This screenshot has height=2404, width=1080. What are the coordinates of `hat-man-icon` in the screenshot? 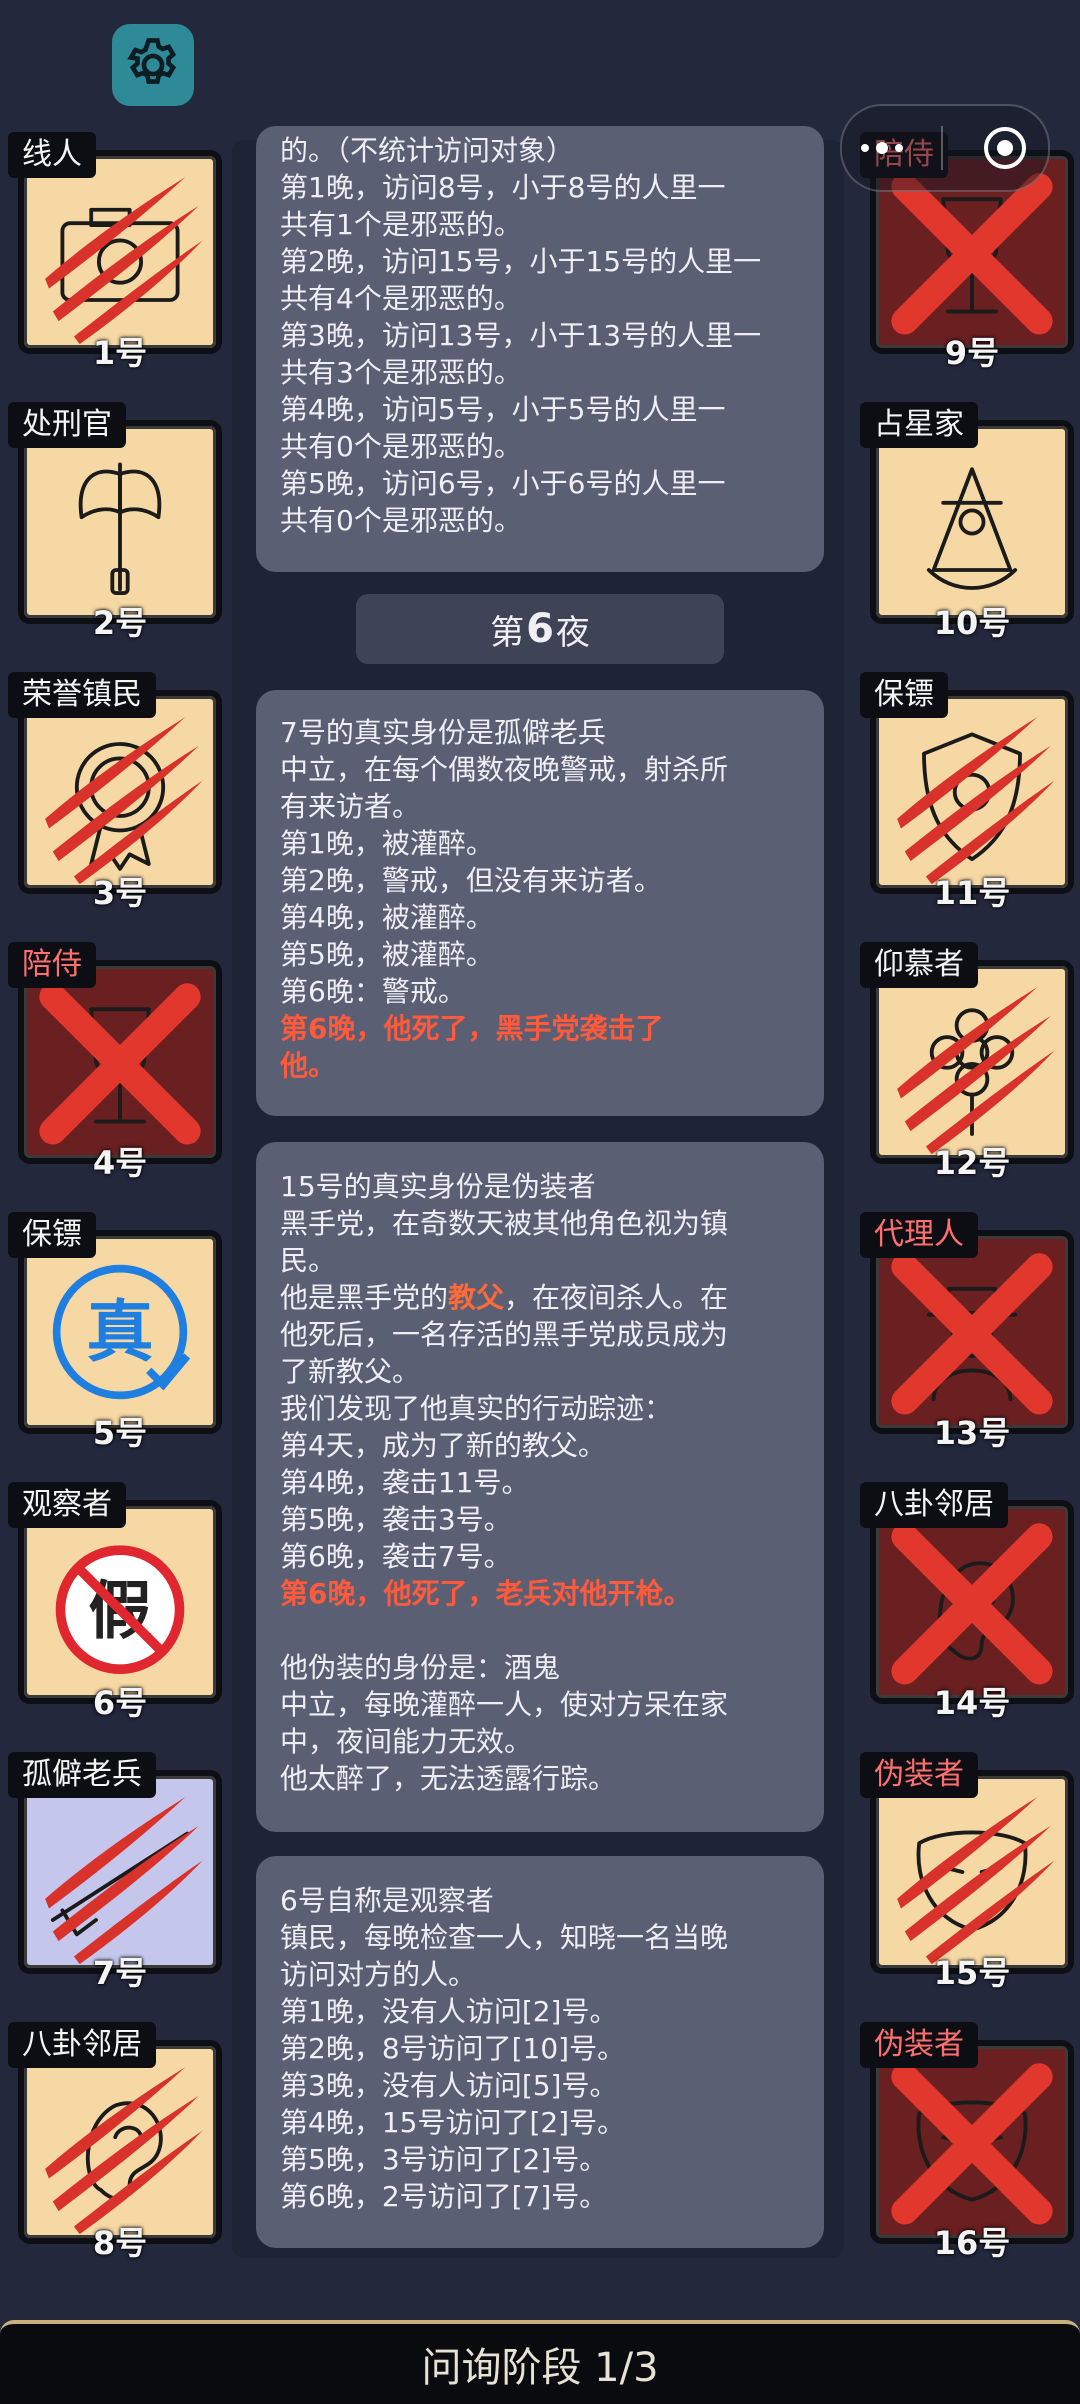 It's located at (972, 1334).